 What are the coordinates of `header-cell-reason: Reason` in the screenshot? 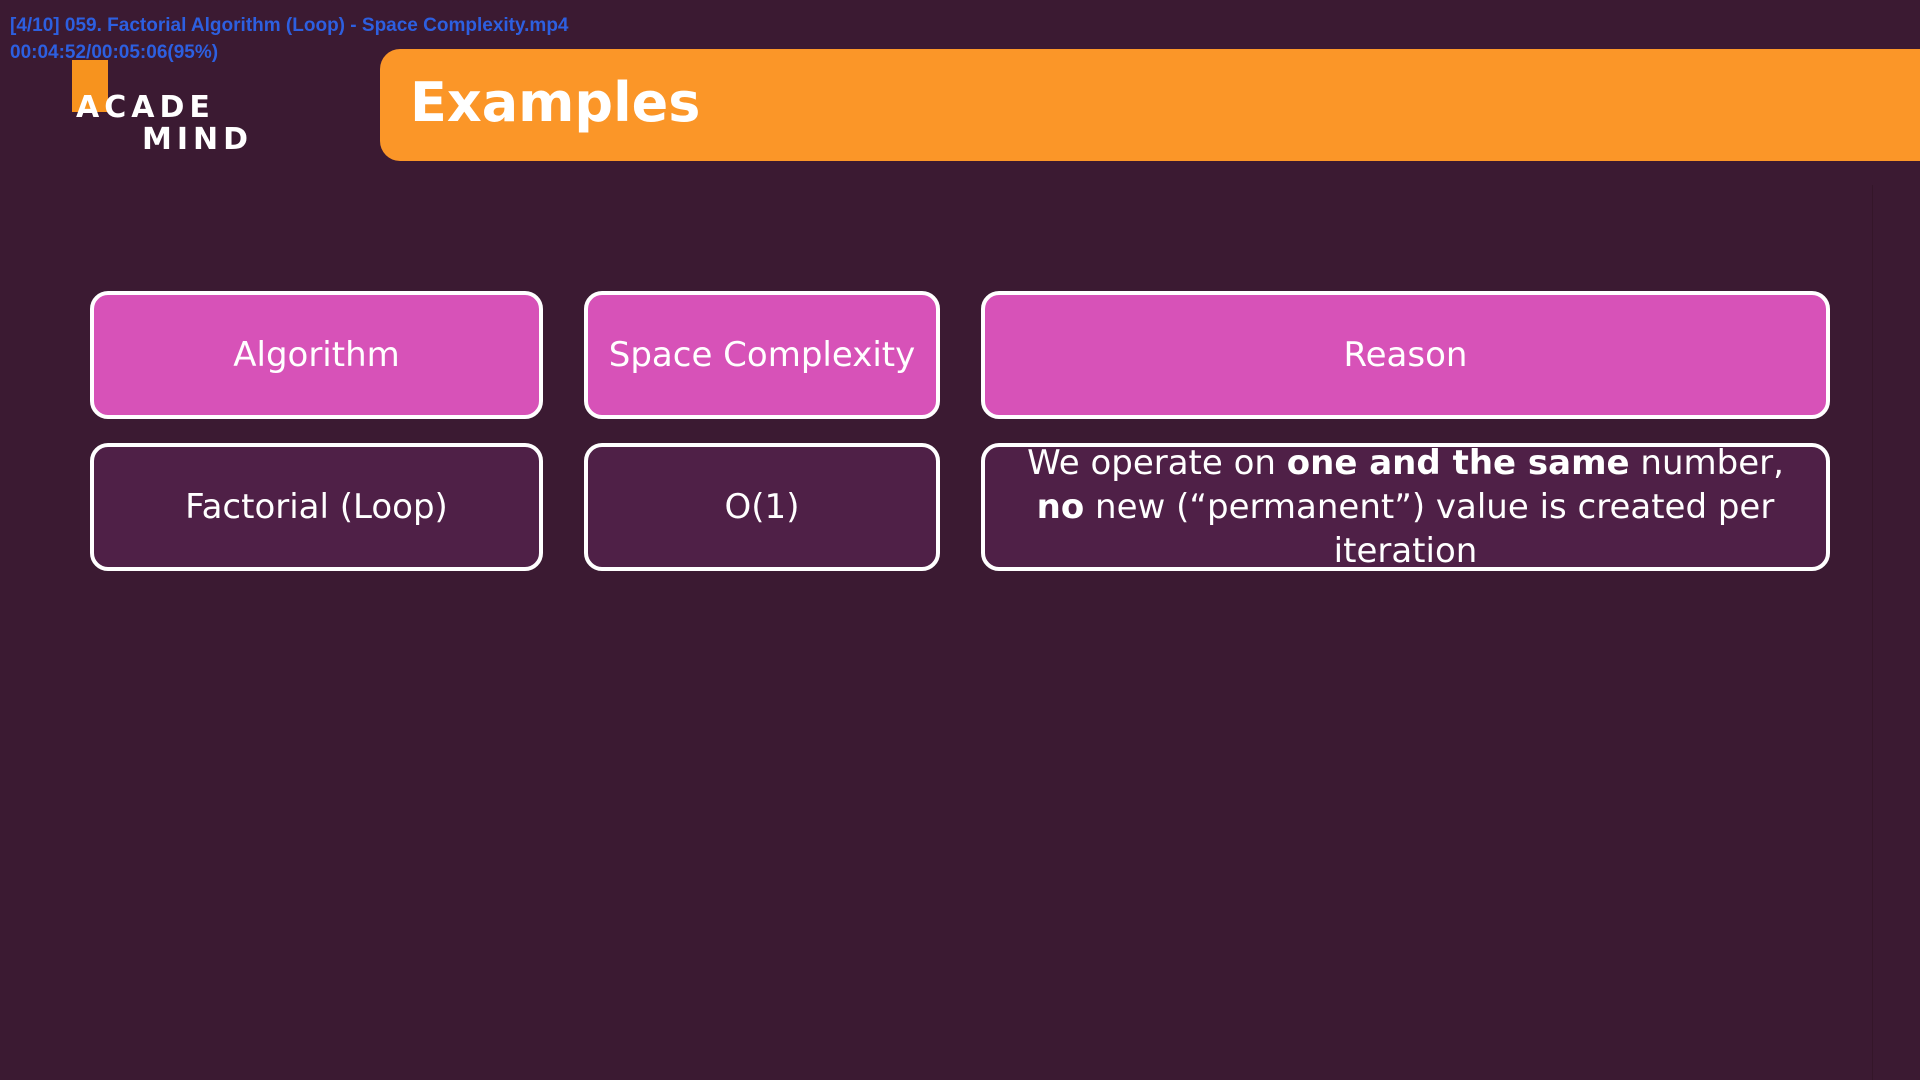 It's located at (1405, 355).